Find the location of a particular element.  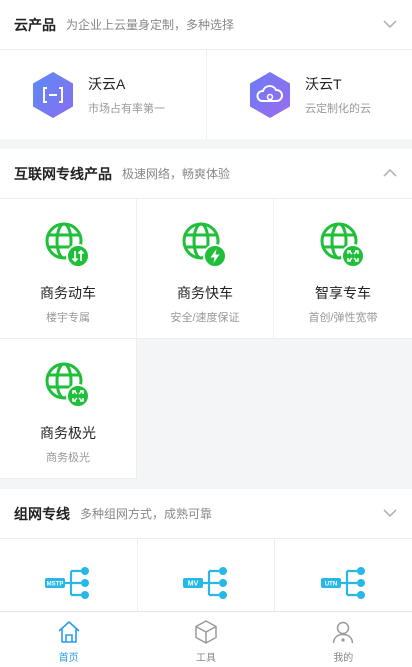

cloud-icon is located at coordinates (270, 94).